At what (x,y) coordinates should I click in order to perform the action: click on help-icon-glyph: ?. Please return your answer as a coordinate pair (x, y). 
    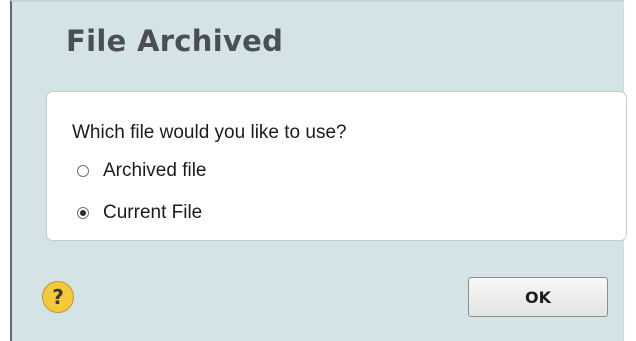
    Looking at the image, I should click on (58, 297).